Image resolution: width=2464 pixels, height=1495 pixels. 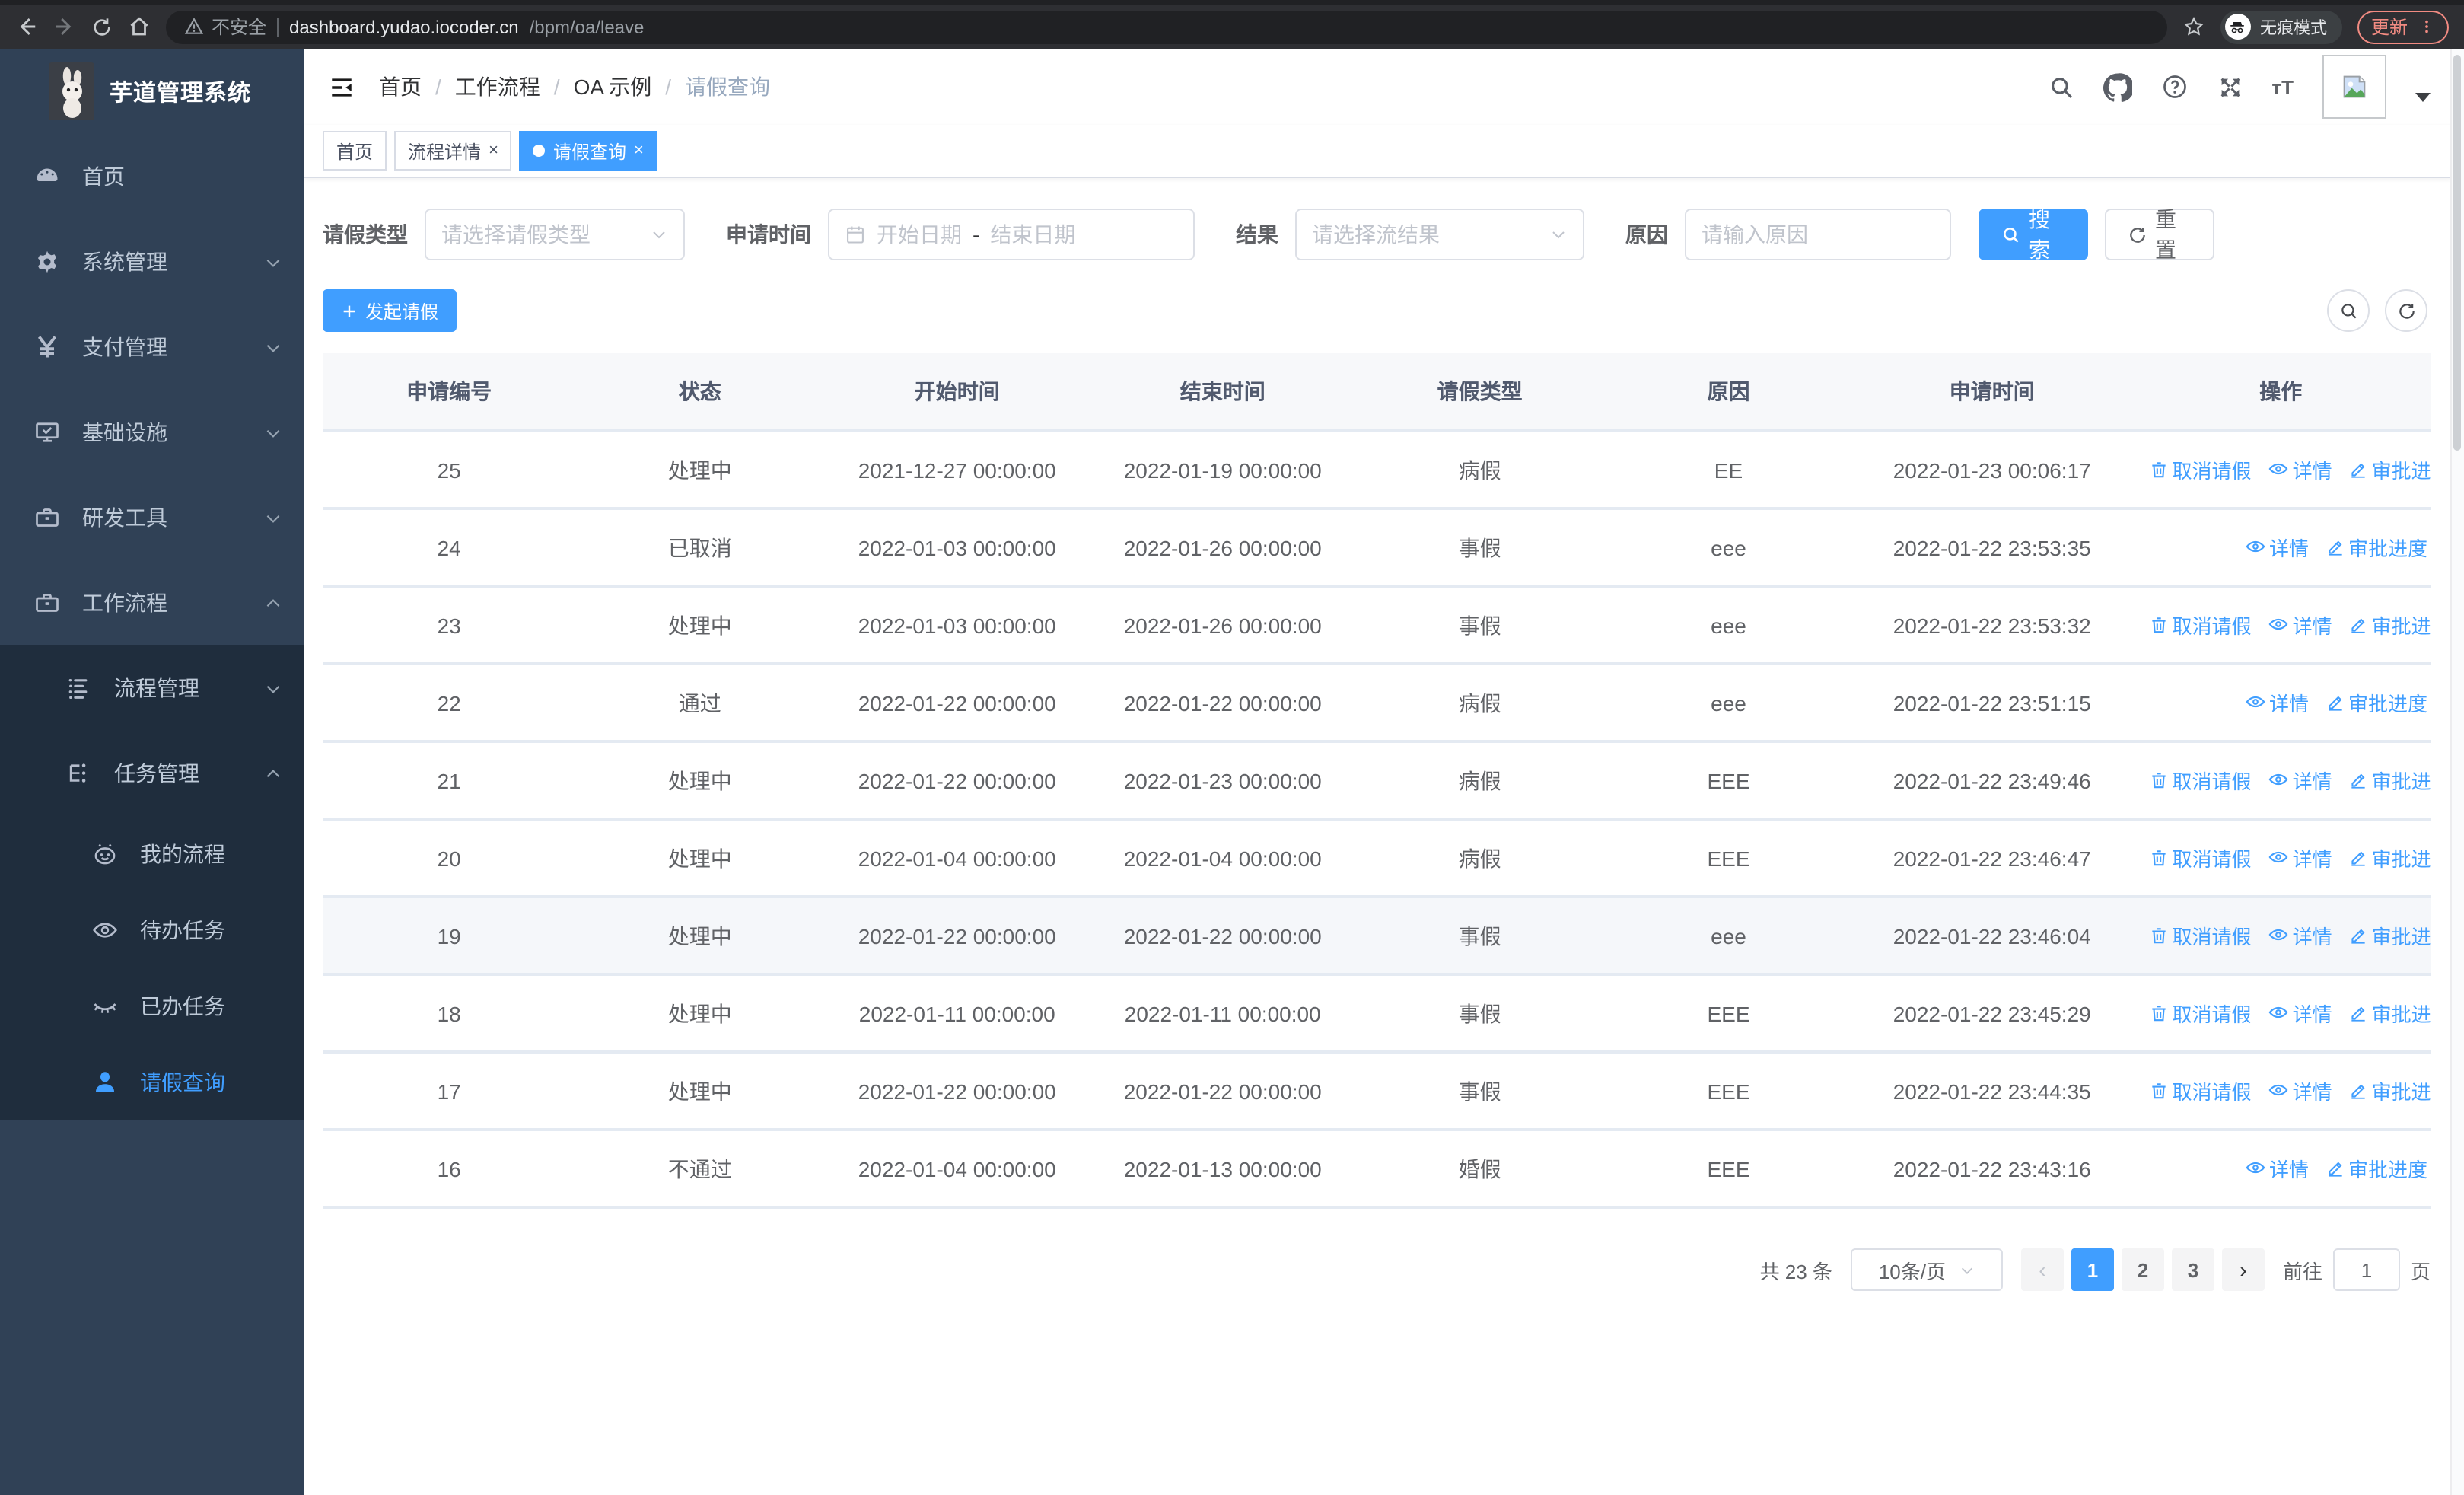 I want to click on tab-首页: 首页, so click(x=355, y=151).